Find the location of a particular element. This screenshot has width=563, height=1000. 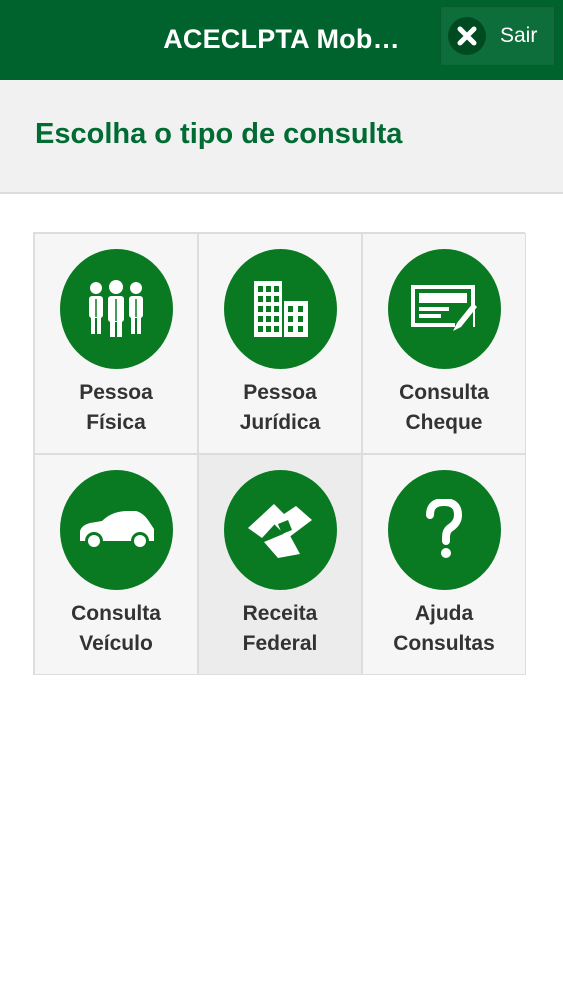

tile-ajuda-consultas: Ajuda Consultas is located at coordinates (444, 564).